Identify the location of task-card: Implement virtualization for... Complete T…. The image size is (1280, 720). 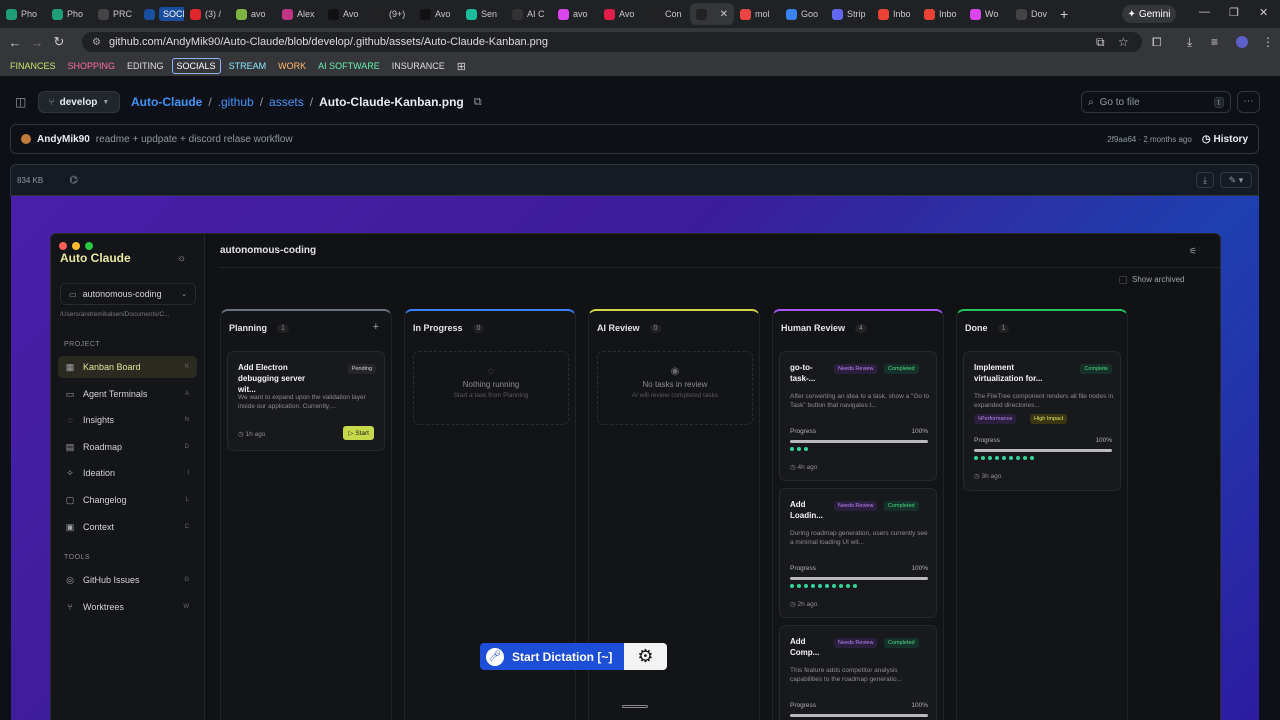
(1042, 421).